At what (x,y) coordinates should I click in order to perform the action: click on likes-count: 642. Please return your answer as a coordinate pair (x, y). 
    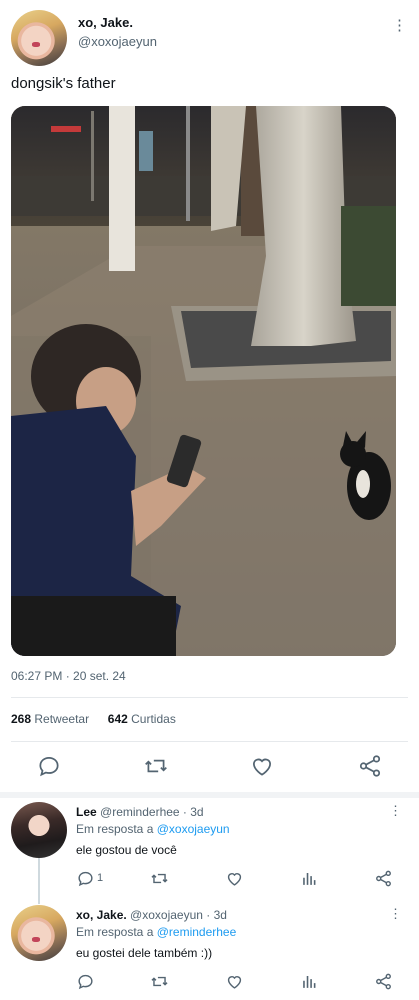
    Looking at the image, I should click on (118, 719).